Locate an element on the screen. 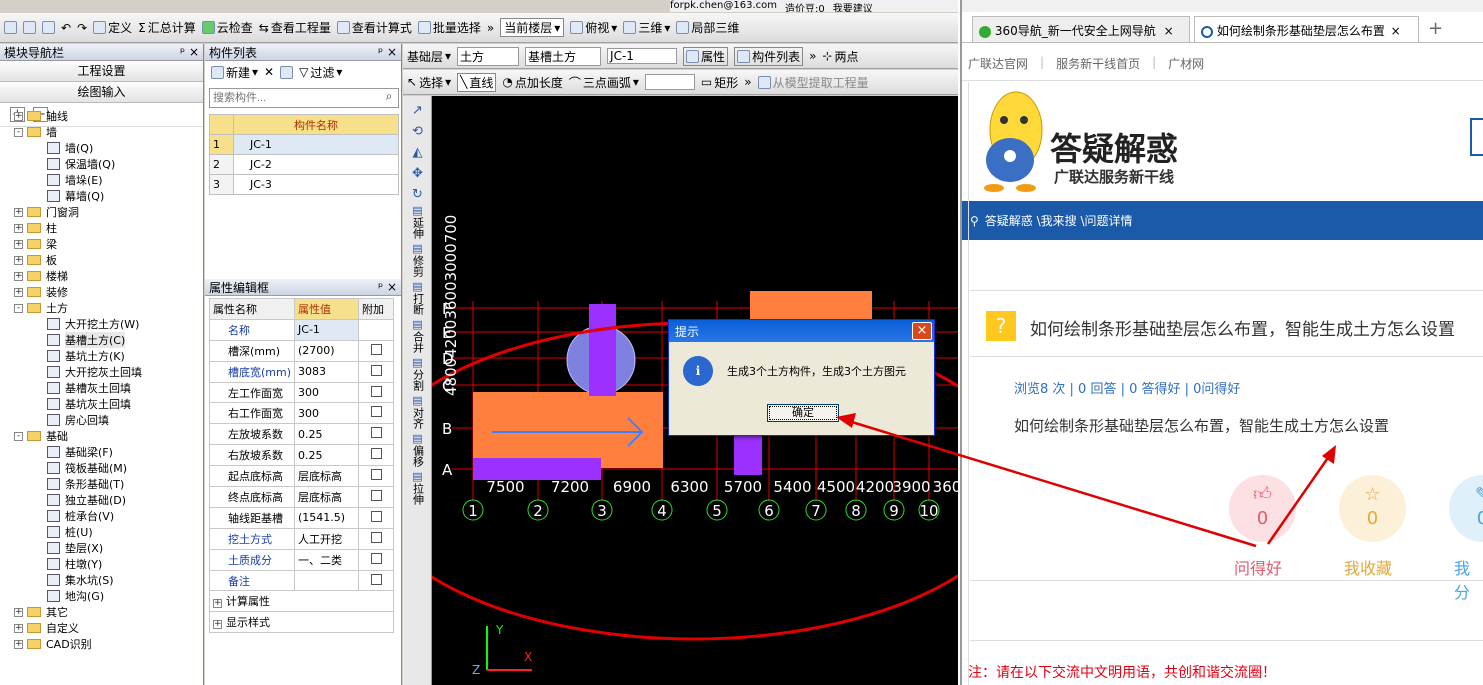 The height and width of the screenshot is (685, 1483). tree-item: + CAD识别 is located at coordinates (101, 644).